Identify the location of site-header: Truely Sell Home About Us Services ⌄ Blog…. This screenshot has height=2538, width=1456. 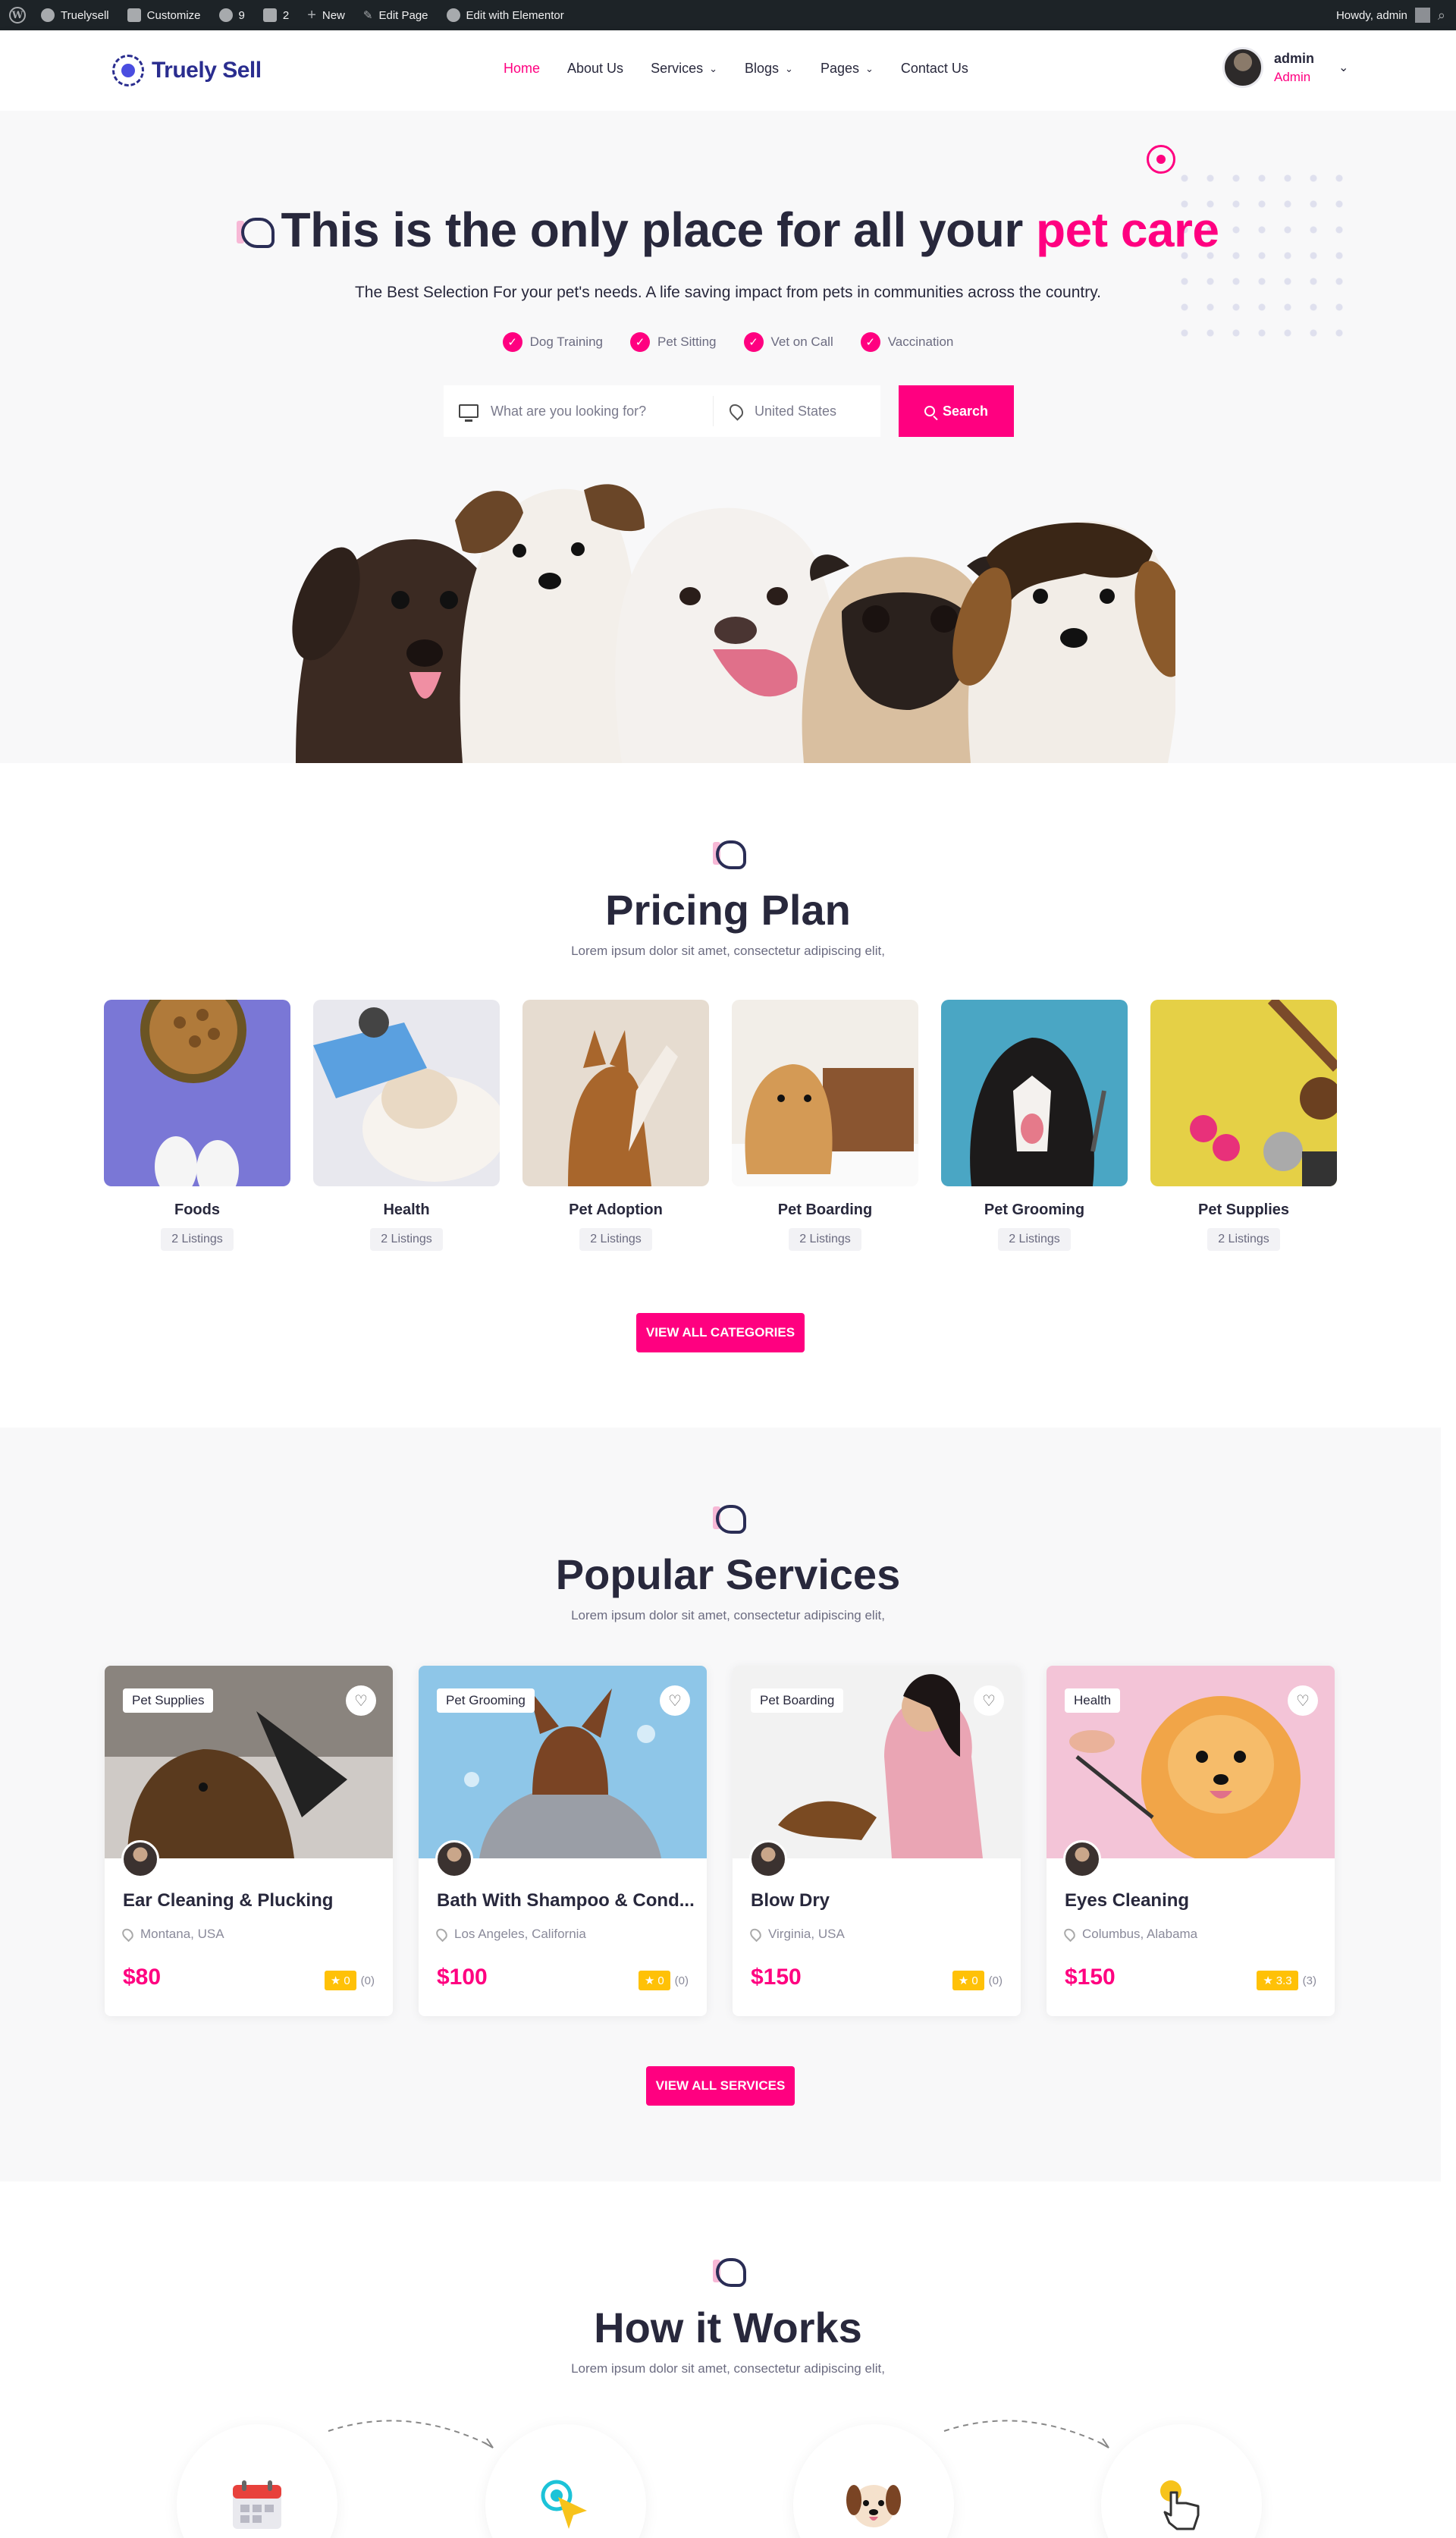
(728, 70).